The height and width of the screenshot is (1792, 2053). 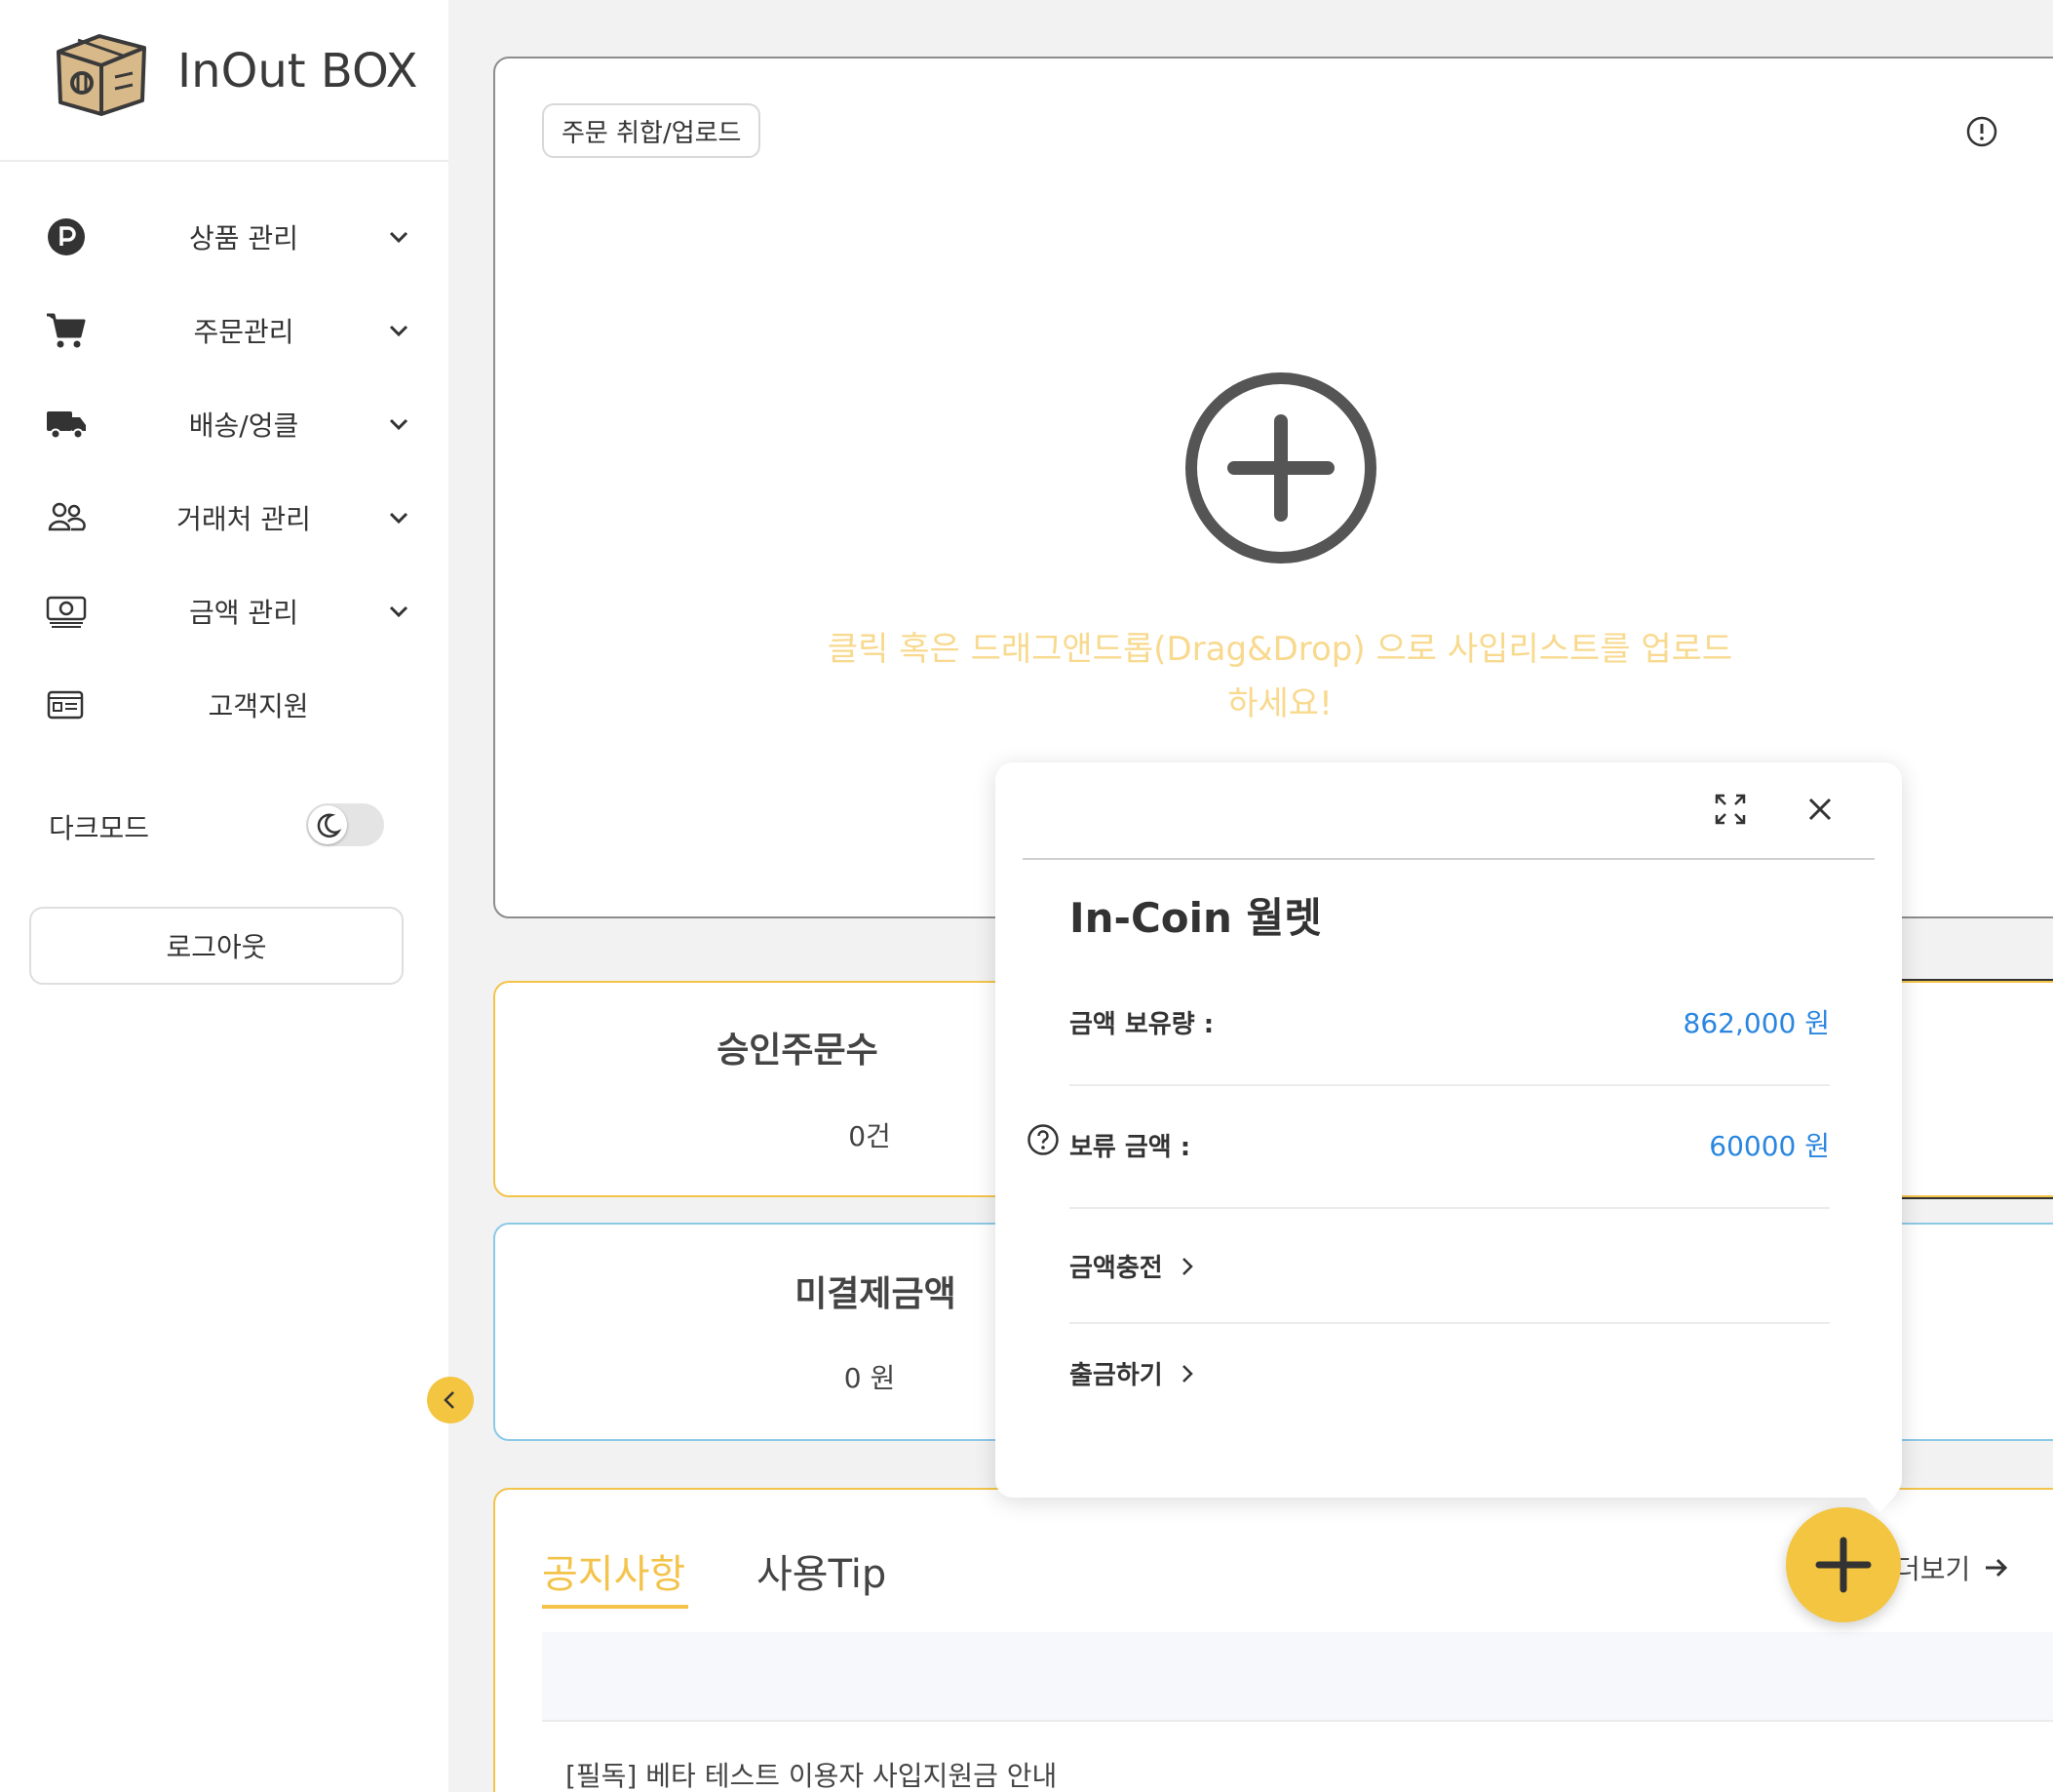 I want to click on sidebar-item-products: 상품 관리, so click(x=224, y=237).